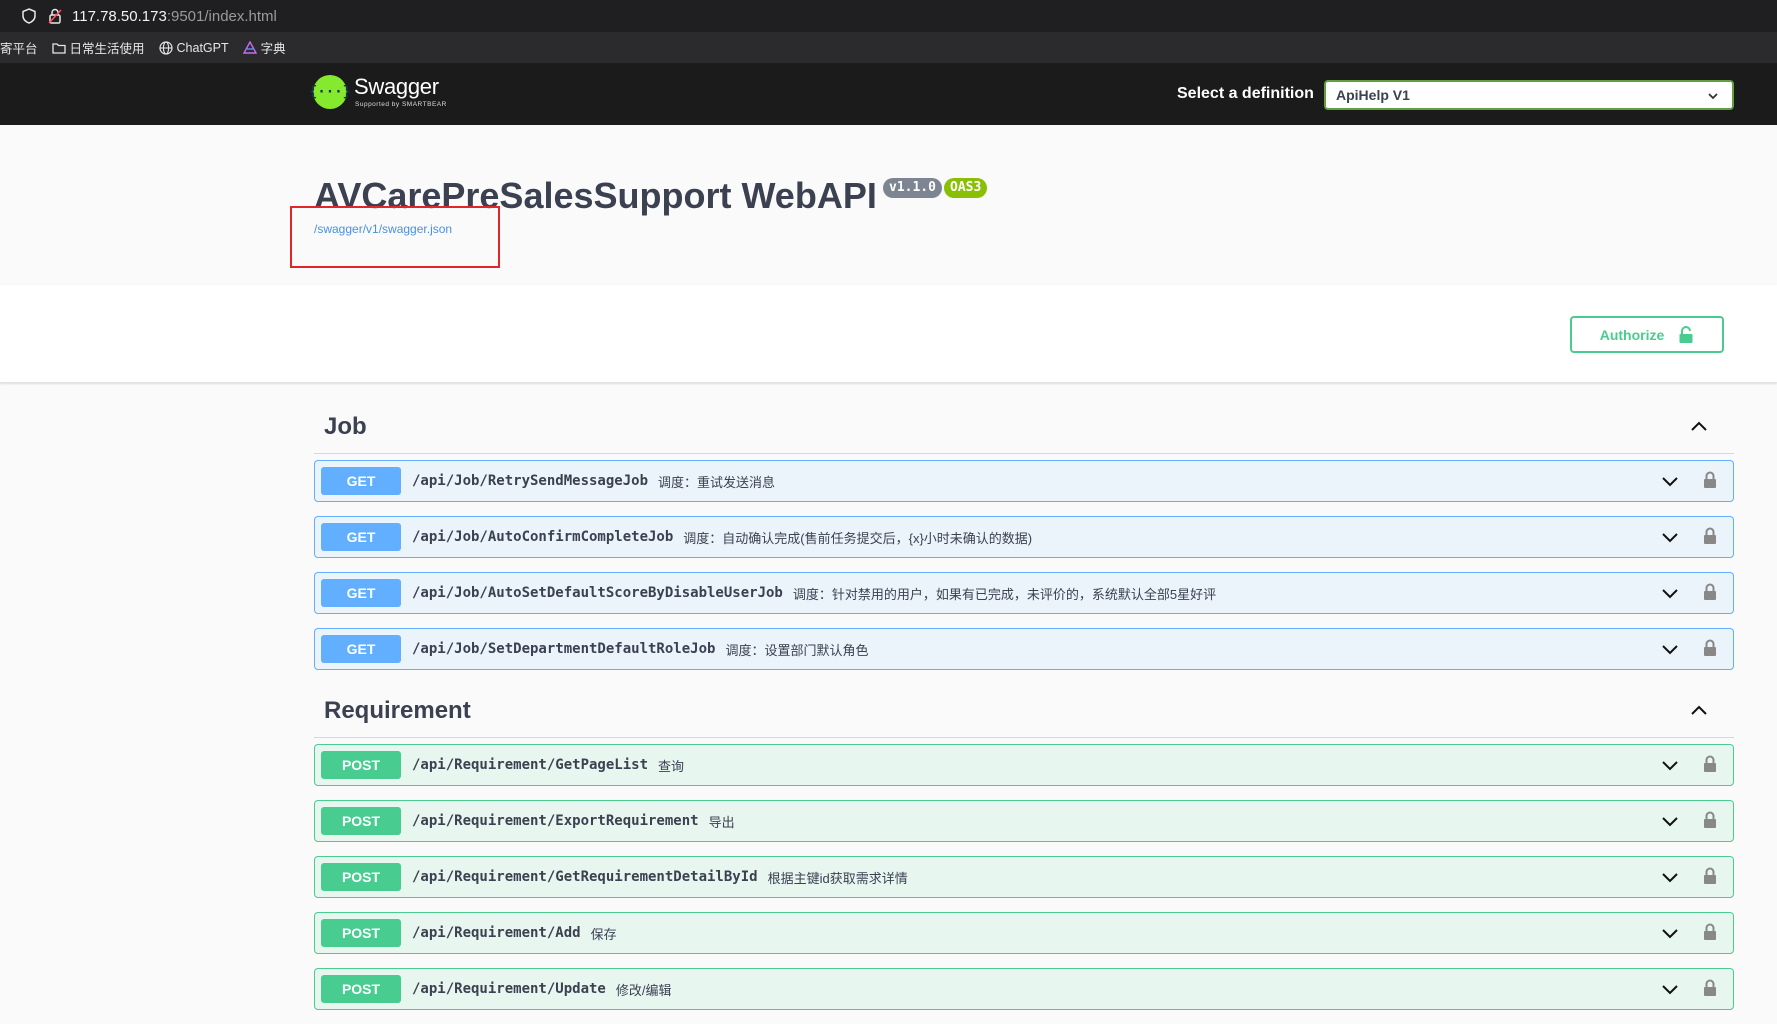 The image size is (1777, 1024). What do you see at coordinates (1647, 334) in the screenshot?
I see `authorize-button: Authorize` at bounding box center [1647, 334].